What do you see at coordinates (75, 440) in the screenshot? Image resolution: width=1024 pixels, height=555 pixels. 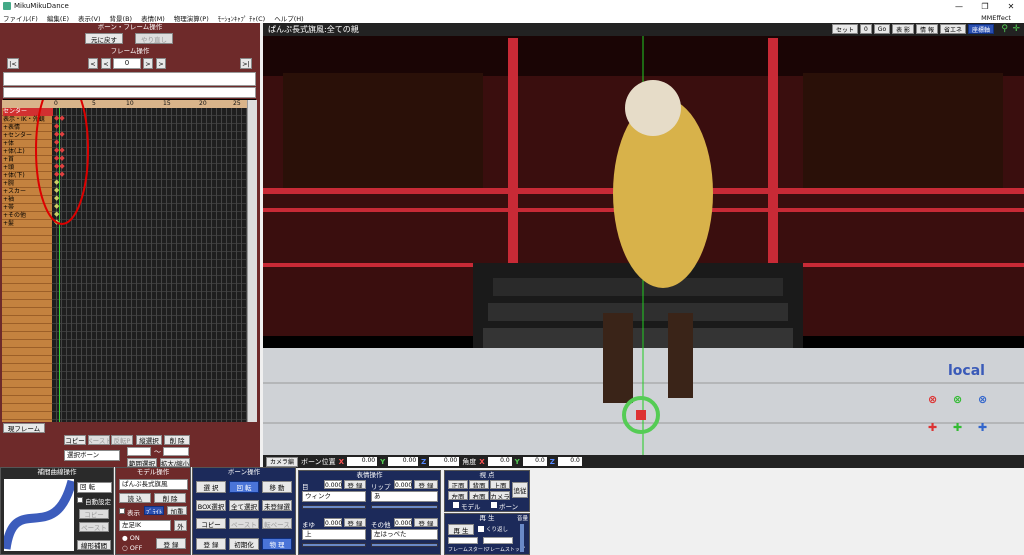 I see `copy-button: コピー` at bounding box center [75, 440].